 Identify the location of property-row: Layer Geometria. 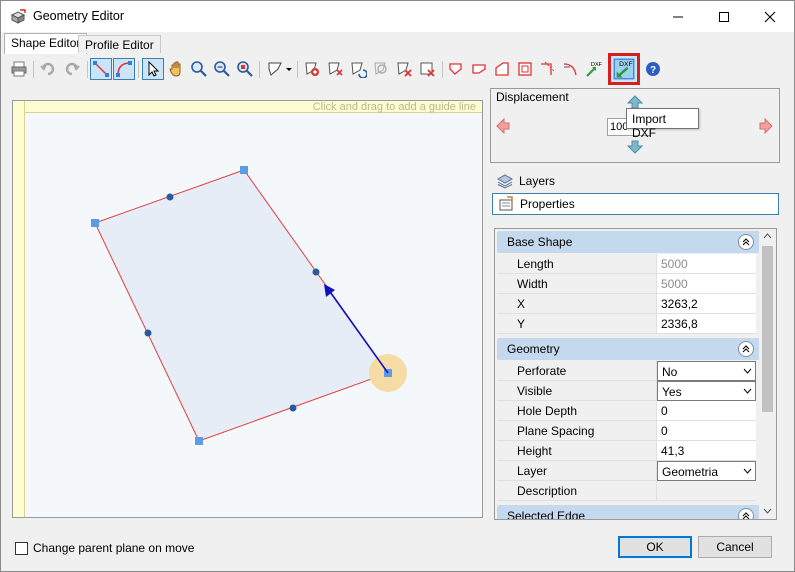
(628, 471).